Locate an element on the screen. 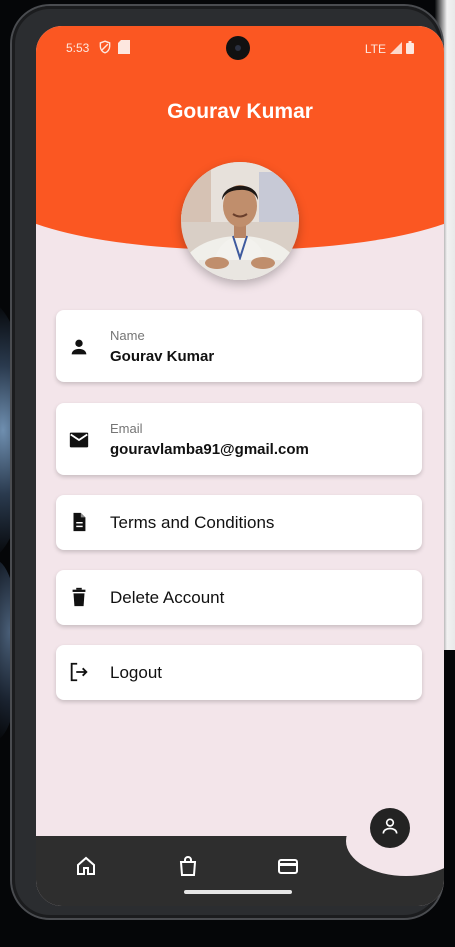  profile-tab-button is located at coordinates (390, 828).